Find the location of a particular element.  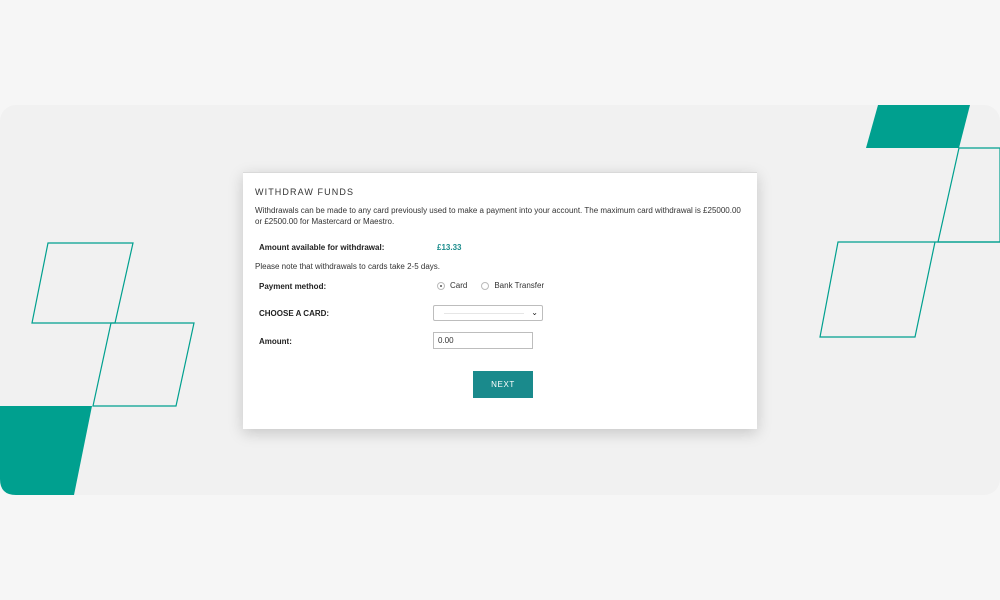

radio-card is located at coordinates (441, 285).